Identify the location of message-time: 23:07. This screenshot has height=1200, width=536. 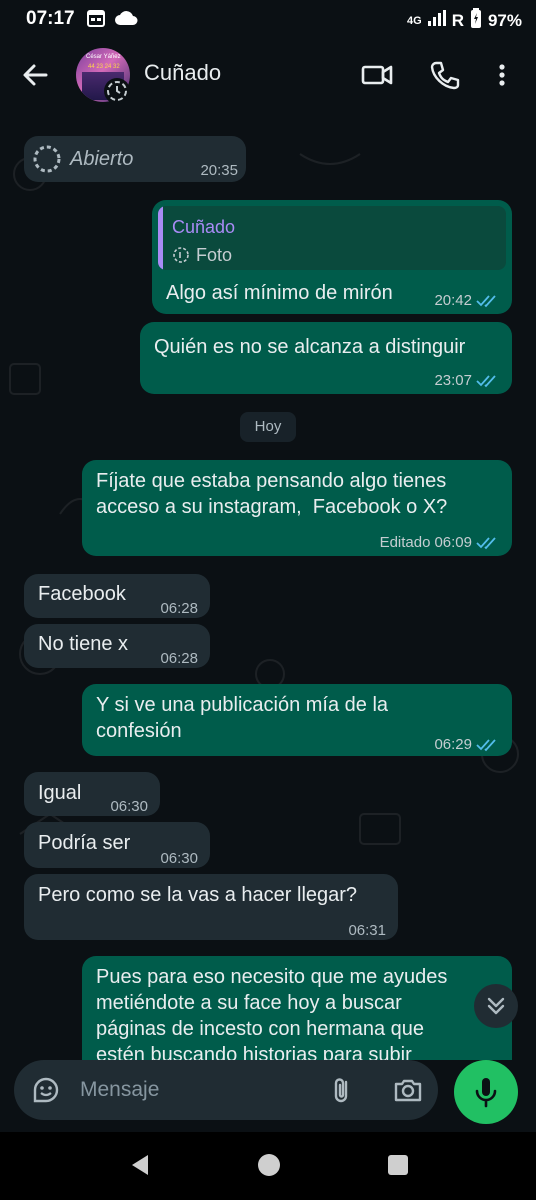
(453, 380).